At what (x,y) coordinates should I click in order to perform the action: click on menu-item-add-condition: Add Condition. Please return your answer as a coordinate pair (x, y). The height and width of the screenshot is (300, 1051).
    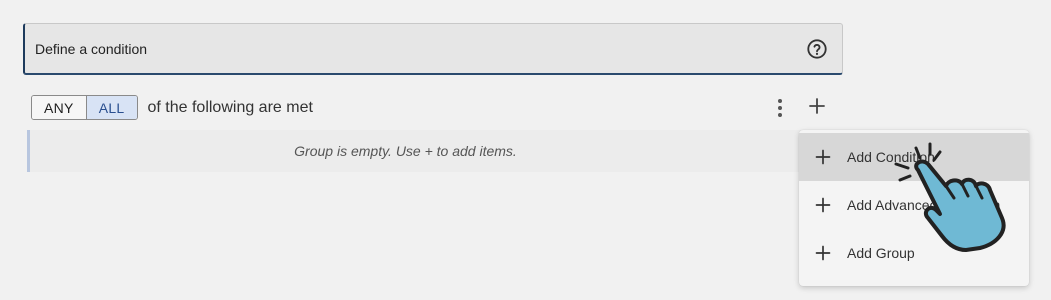
    Looking at the image, I should click on (914, 157).